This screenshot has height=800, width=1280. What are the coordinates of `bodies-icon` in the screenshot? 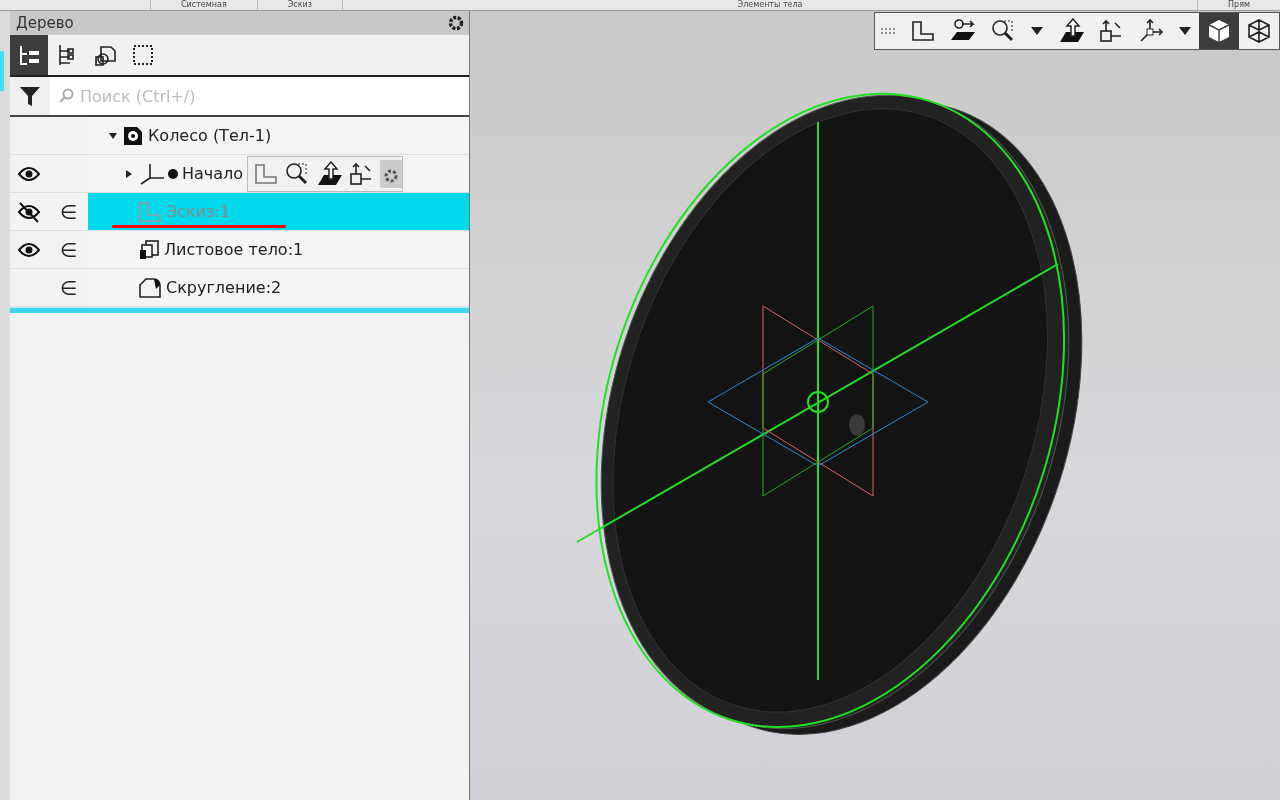 It's located at (105, 55).